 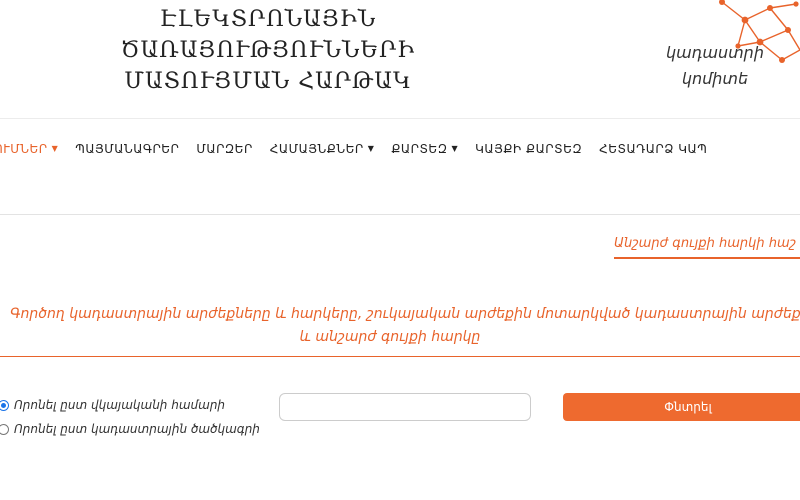 What do you see at coordinates (681, 407) in the screenshot?
I see `search-button: Փնտրել` at bounding box center [681, 407].